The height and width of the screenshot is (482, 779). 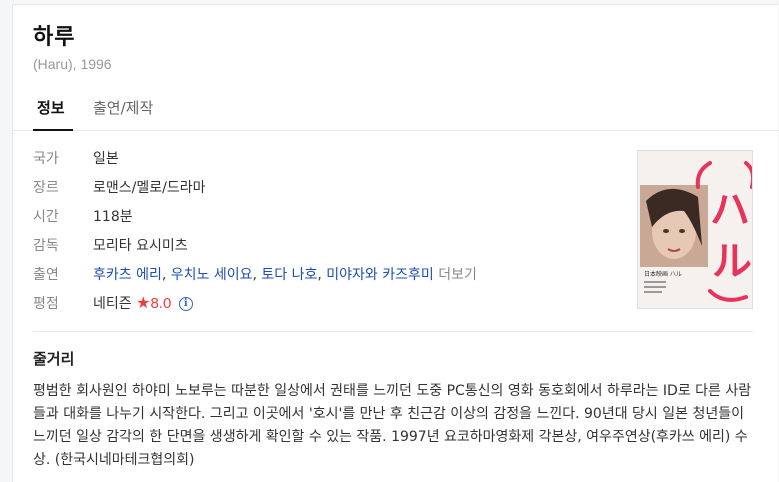 I want to click on cast-row: 출연 후카츠 에리, 우치노 세이요, 토다 나호, 미야자와 카즈후미 더보기, so click(x=313, y=273).